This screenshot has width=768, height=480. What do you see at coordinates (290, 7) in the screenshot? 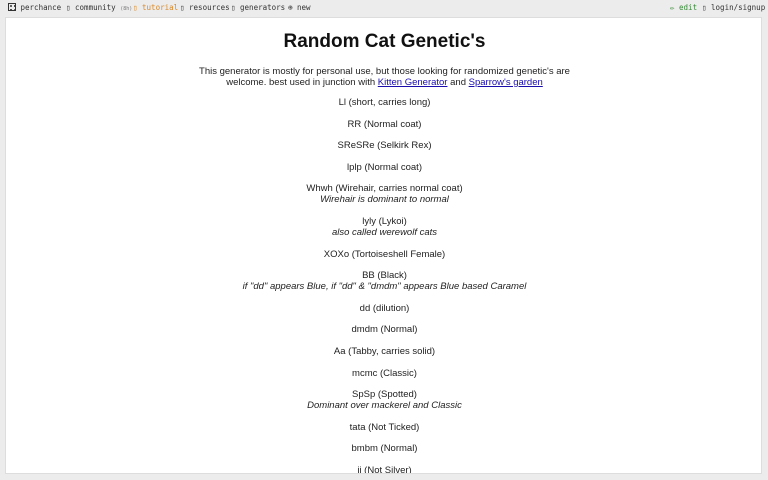
I see `plus-icon: ⊕` at bounding box center [290, 7].